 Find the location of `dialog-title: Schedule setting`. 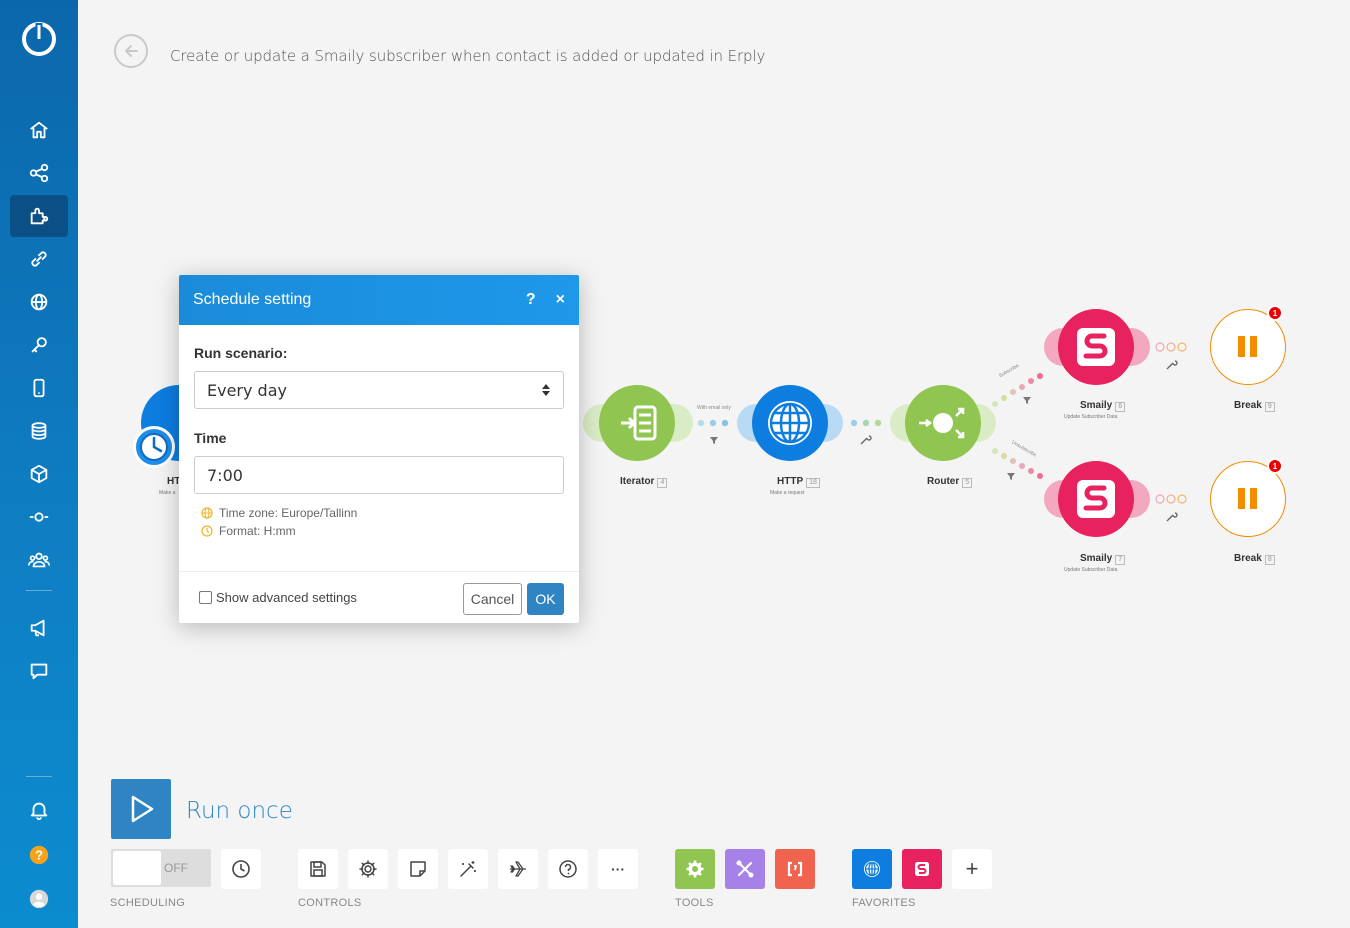

dialog-title: Schedule setting is located at coordinates (252, 299).